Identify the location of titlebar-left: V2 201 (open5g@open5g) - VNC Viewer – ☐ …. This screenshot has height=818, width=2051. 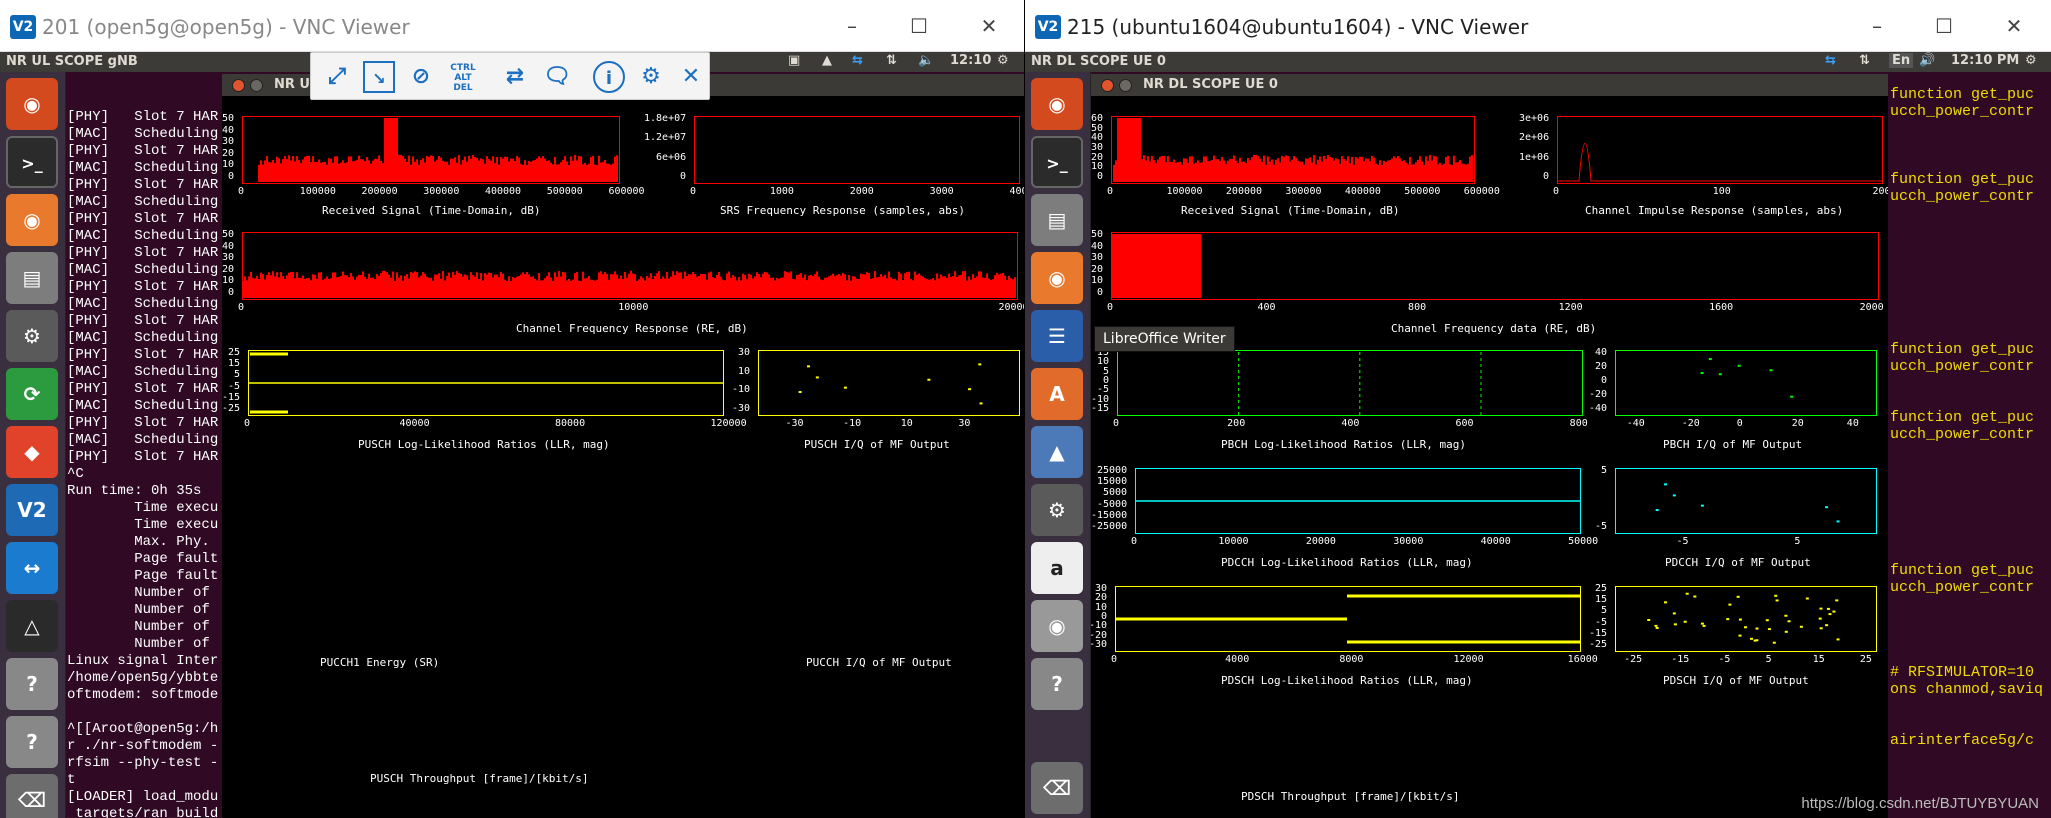
(512, 26).